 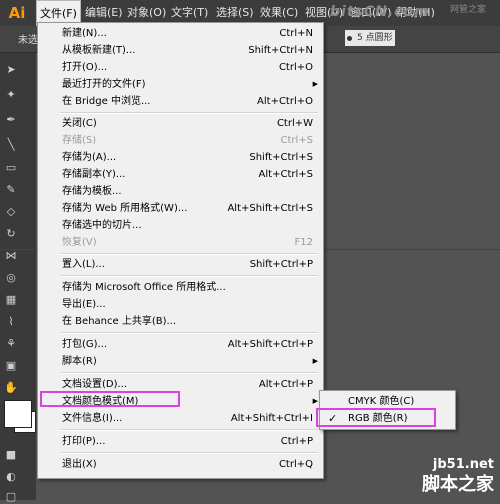 What do you see at coordinates (11, 70) in the screenshot?
I see `selection-tool-icon: ➤` at bounding box center [11, 70].